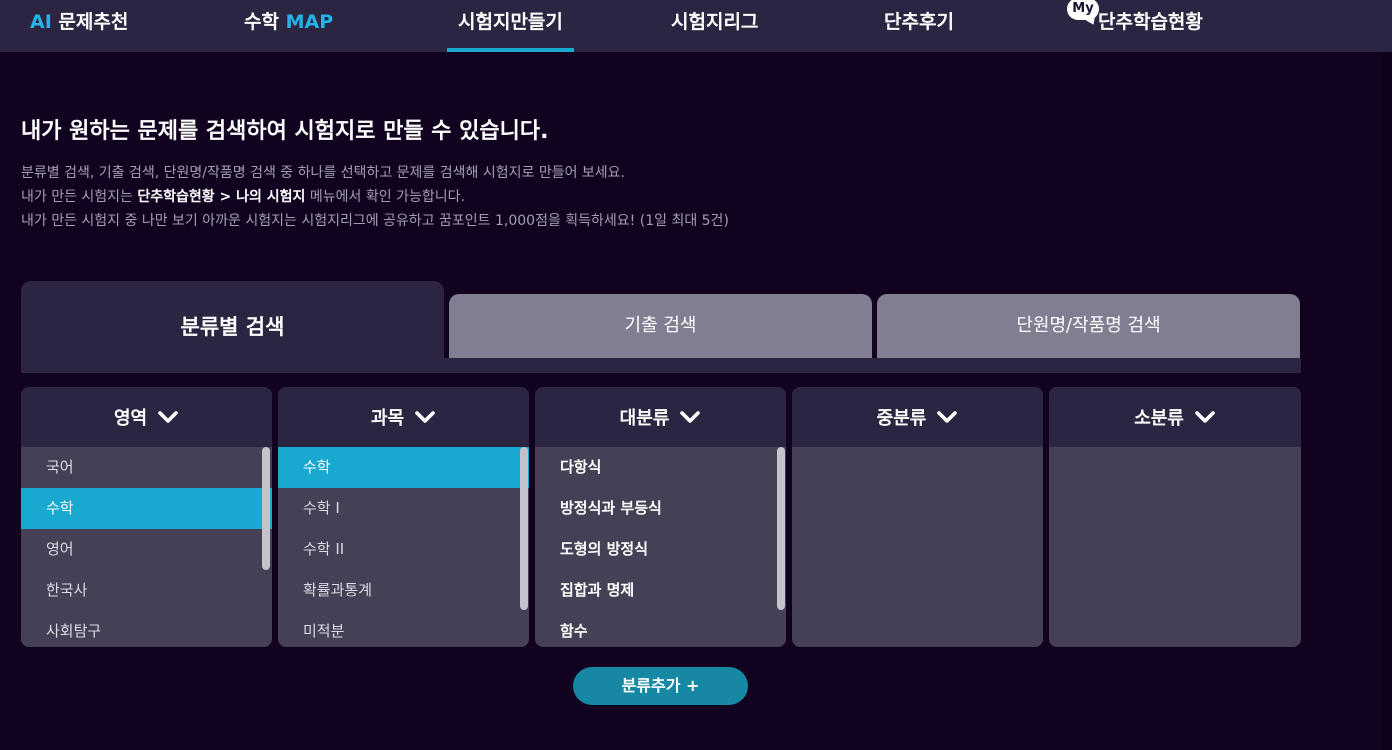 The width and height of the screenshot is (1392, 750). I want to click on list-item: 집합과 명제, so click(660, 590).